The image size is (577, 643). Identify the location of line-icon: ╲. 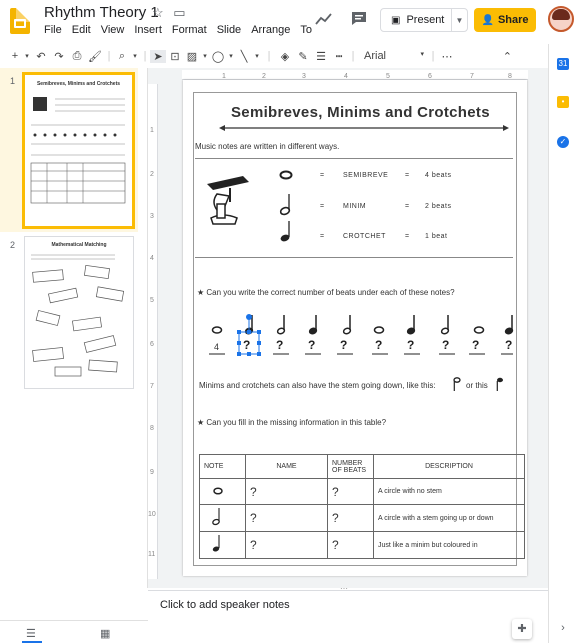
(244, 56).